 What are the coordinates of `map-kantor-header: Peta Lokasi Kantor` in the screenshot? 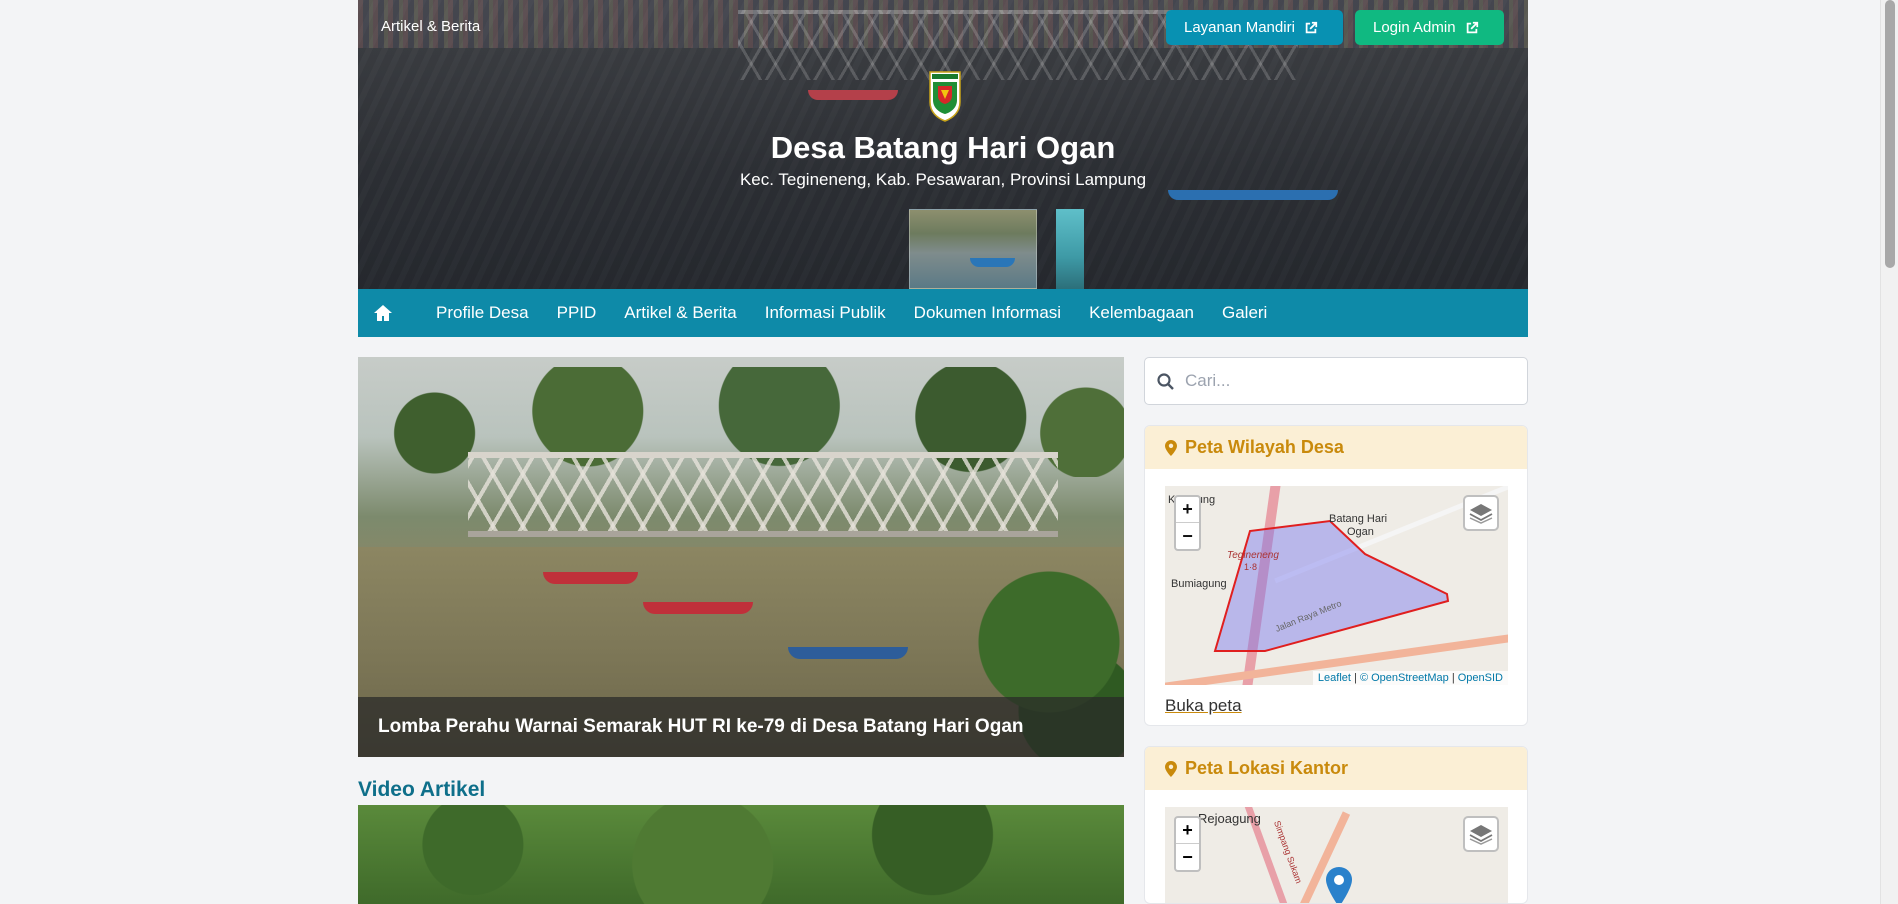 It's located at (1336, 768).